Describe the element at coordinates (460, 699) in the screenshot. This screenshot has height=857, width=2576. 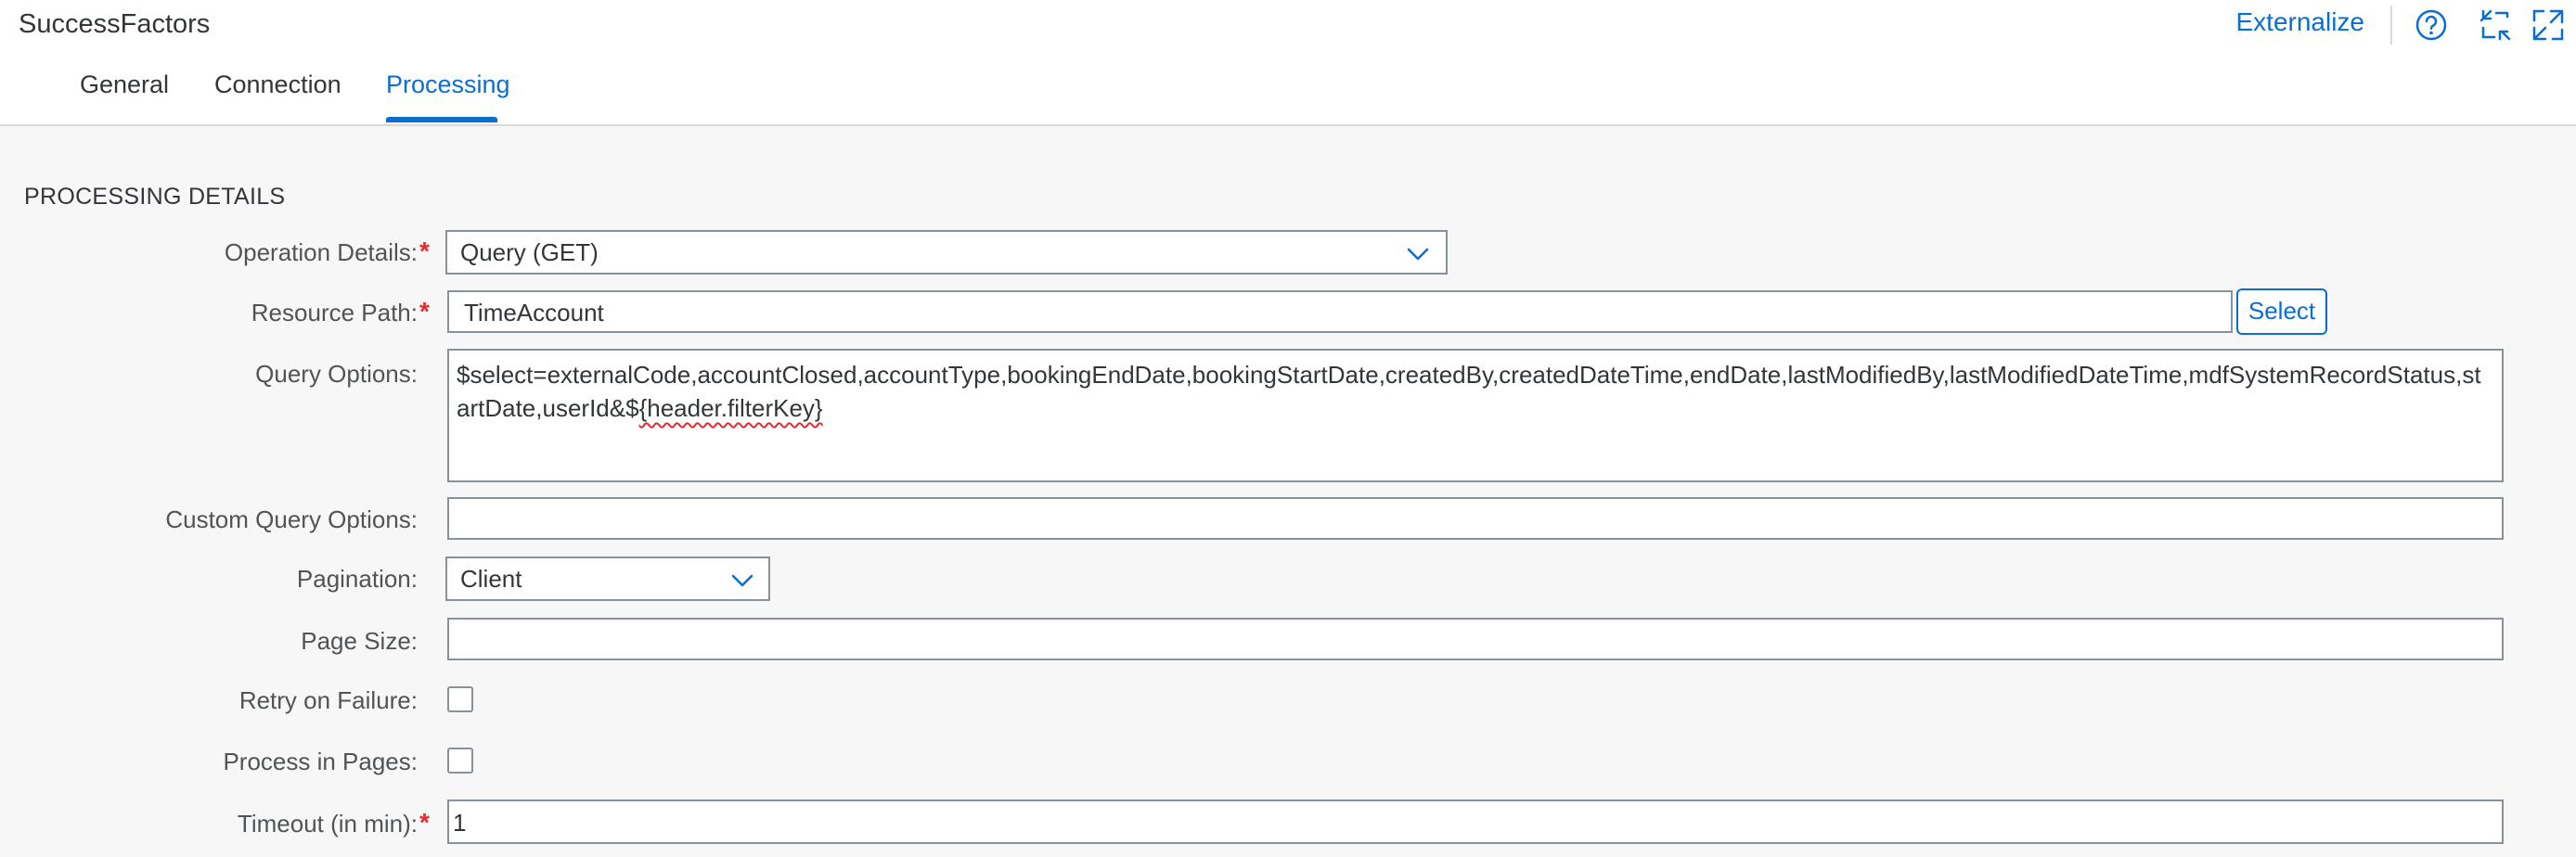
I see `retry-on-failure-checkbox` at that location.